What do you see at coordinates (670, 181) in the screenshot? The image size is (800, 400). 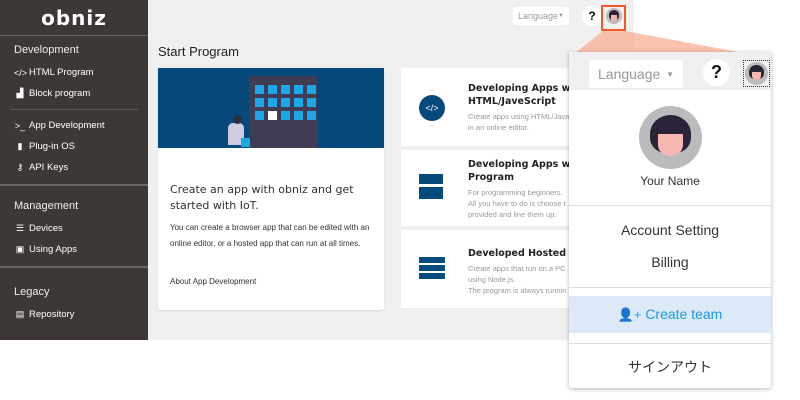 I see `user-name: Your Name` at bounding box center [670, 181].